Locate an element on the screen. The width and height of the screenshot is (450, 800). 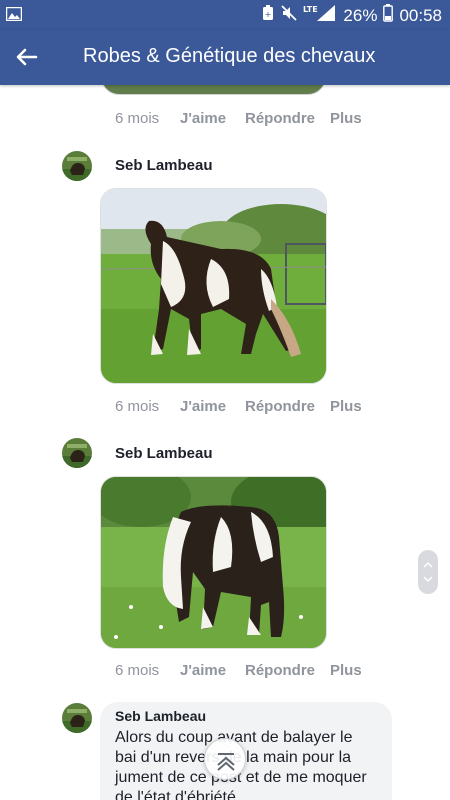
page-title: Robes & Génétique des chevaux is located at coordinates (229, 56).